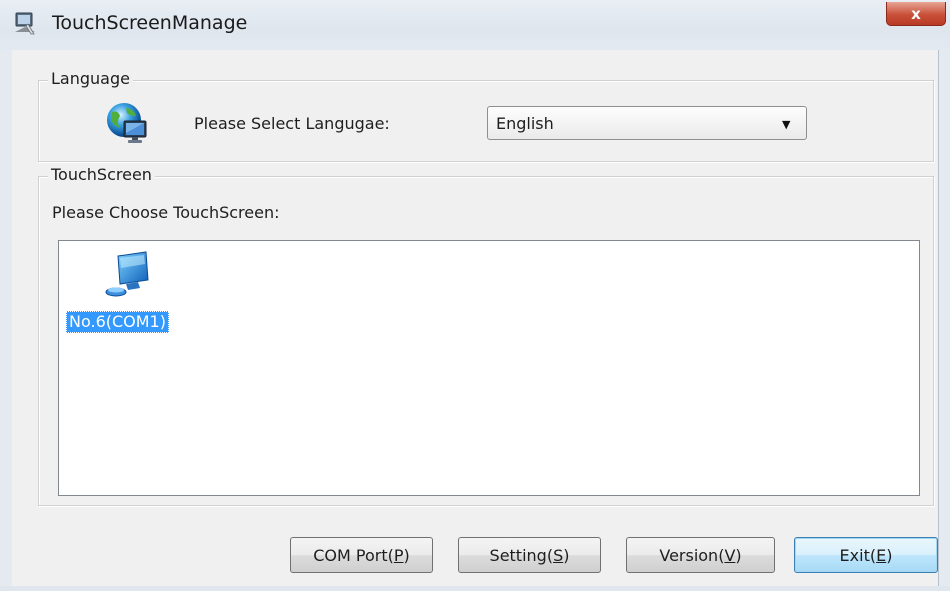 This screenshot has height=591, width=950. I want to click on computer-monitor-icon, so click(128, 276).